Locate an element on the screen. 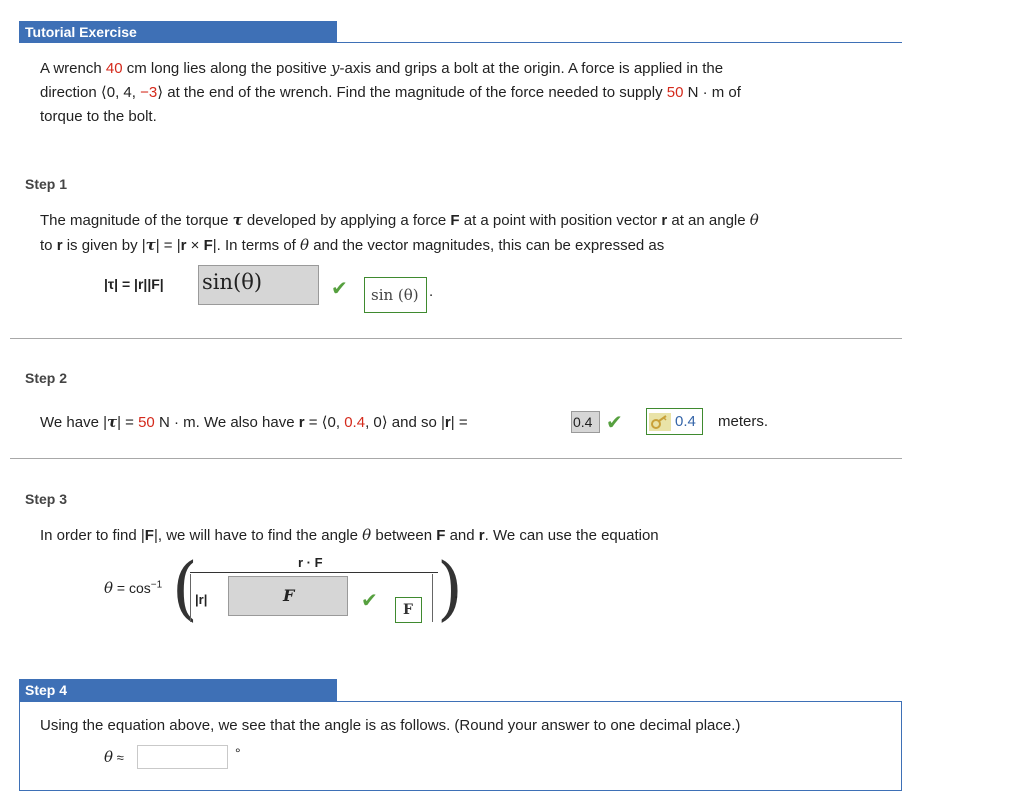 The height and width of the screenshot is (791, 1024). step4-theta-approx: θ ≈ is located at coordinates (114, 757).